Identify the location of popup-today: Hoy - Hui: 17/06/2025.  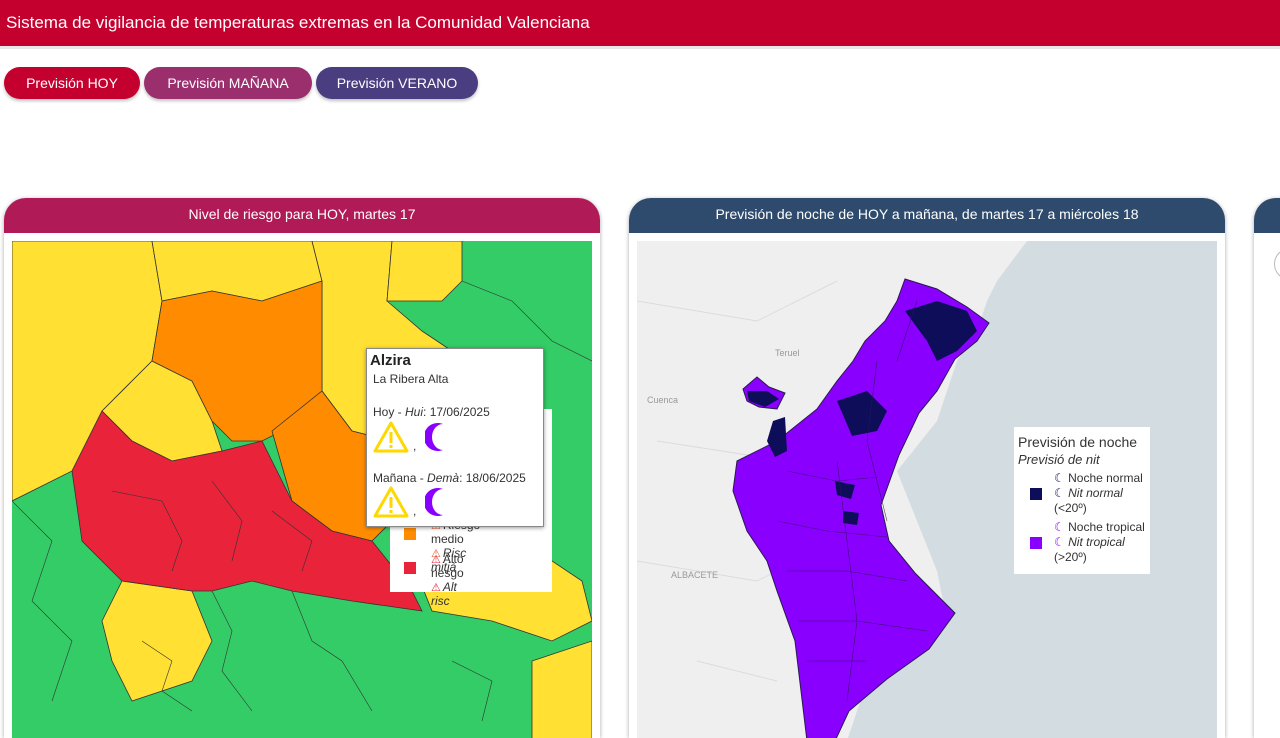
(431, 412).